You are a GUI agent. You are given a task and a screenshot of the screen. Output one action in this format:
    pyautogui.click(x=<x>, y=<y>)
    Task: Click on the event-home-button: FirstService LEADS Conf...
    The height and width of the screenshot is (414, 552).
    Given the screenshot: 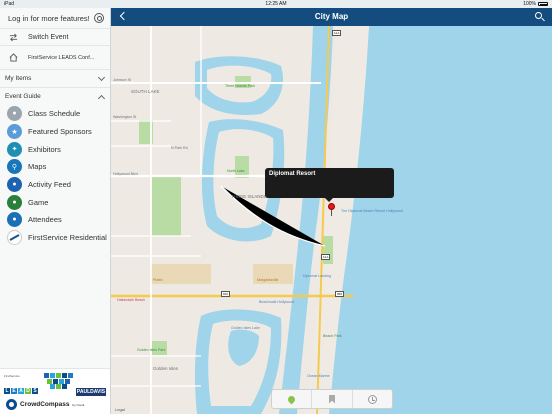 What is the action you would take?
    pyautogui.click(x=55, y=57)
    